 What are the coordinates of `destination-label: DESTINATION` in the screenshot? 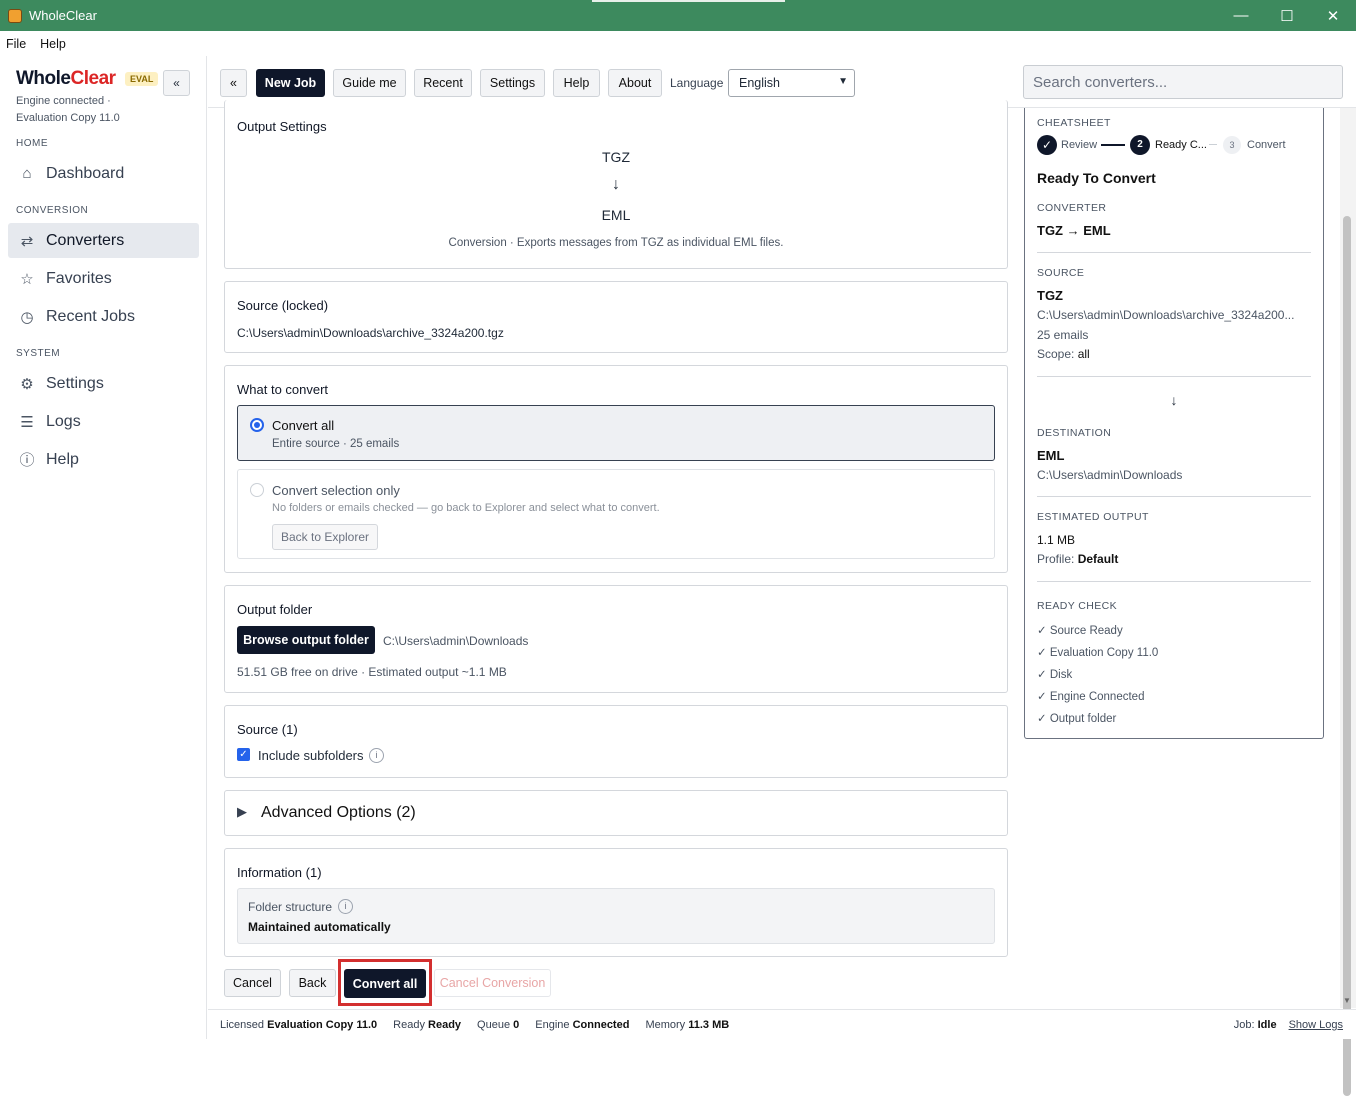 It's located at (1074, 433).